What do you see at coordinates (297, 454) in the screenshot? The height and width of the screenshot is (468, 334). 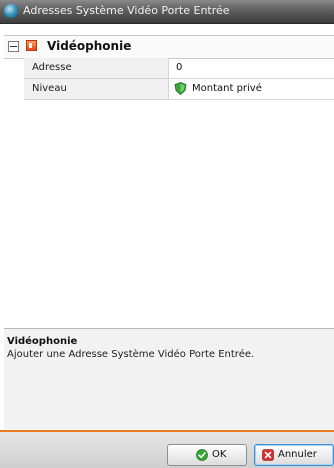 I see `cancel-button-label: Annuler` at bounding box center [297, 454].